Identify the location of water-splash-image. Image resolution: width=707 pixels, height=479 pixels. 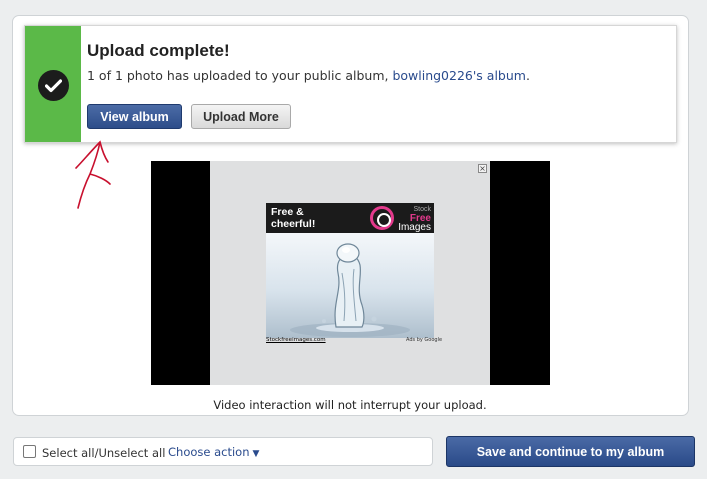
(350, 285).